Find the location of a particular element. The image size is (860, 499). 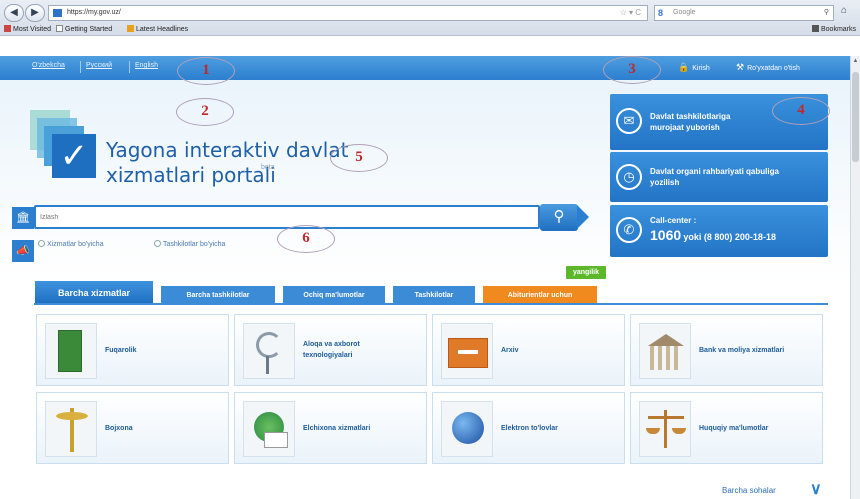

search-button-arrow is located at coordinates (583, 217).